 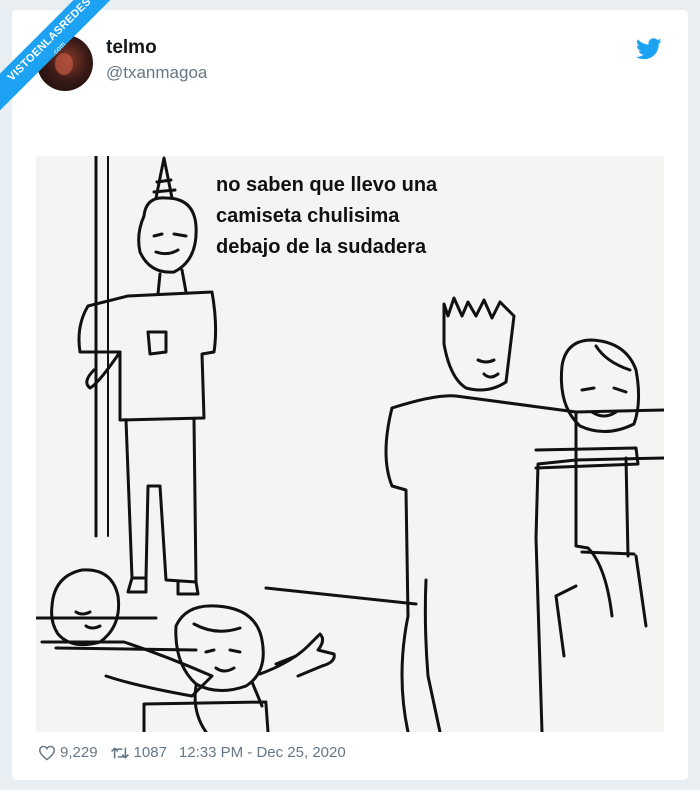 I want to click on tweet-footer: 9,229 1087 12:33 PM - Dec 25, 2020, so click(x=198, y=752).